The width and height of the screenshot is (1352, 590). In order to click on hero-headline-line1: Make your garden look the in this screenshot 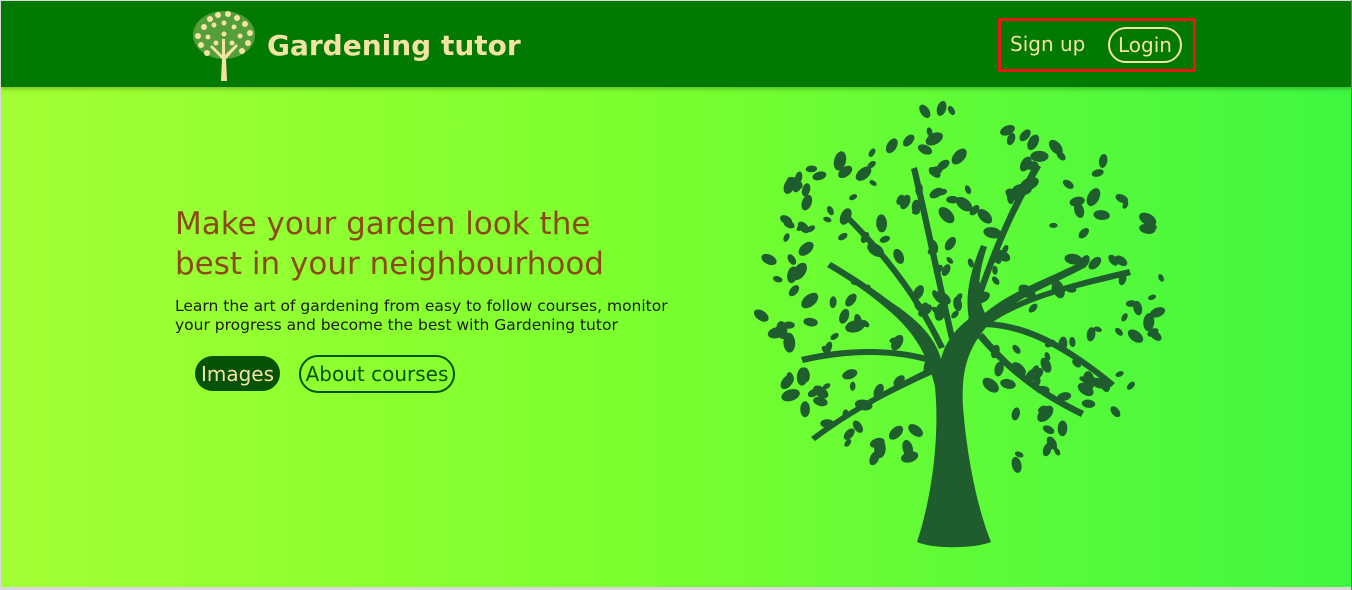, I will do `click(383, 224)`.